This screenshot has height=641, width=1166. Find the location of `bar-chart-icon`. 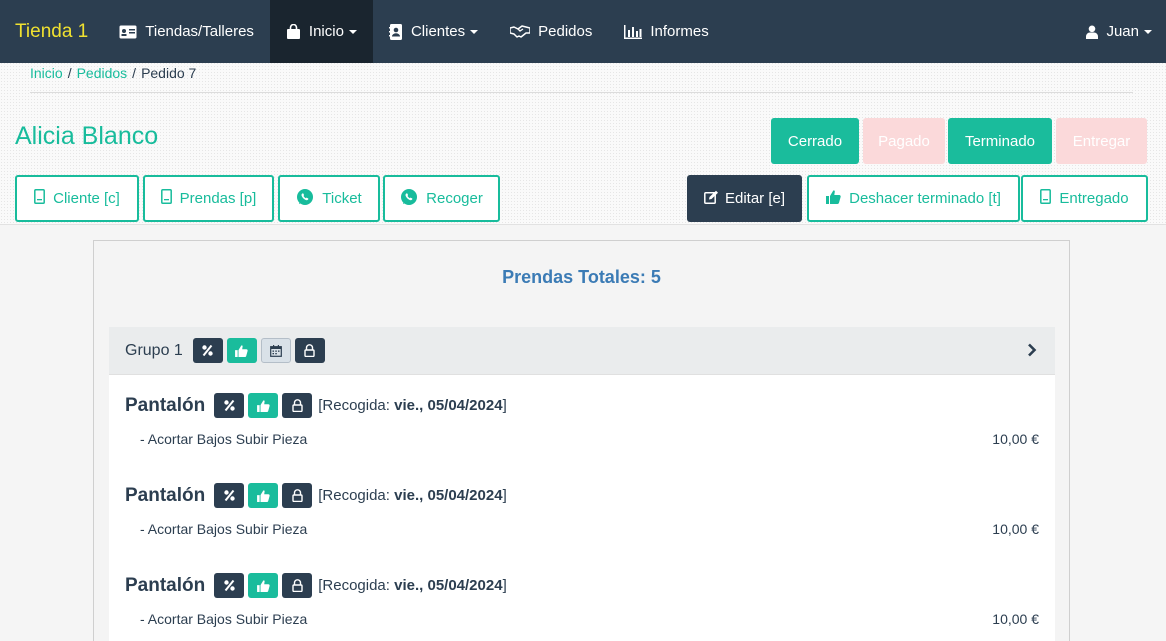

bar-chart-icon is located at coordinates (633, 31).